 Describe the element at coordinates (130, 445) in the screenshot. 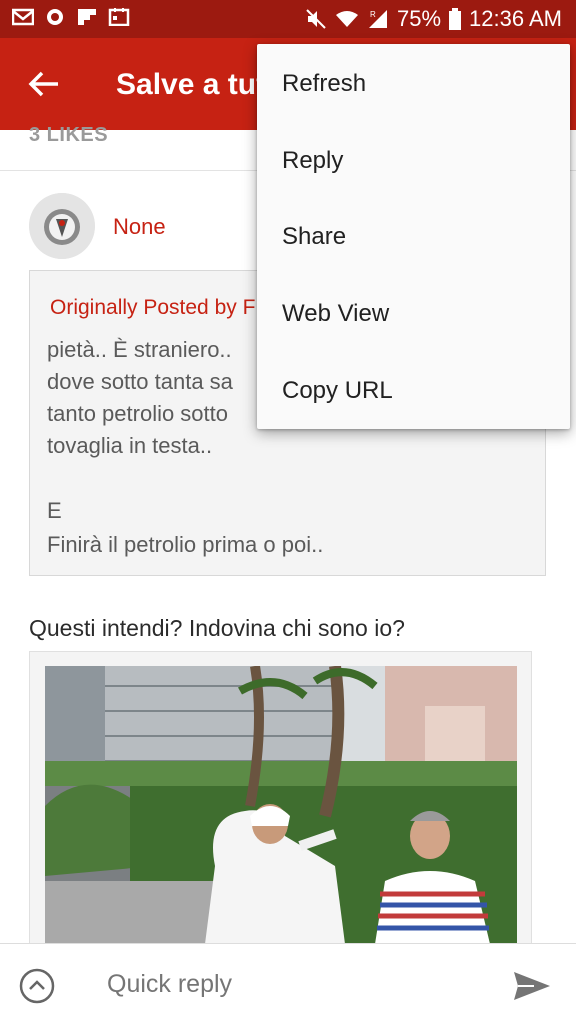

I see `quote-line: tovaglia in testa..` at that location.